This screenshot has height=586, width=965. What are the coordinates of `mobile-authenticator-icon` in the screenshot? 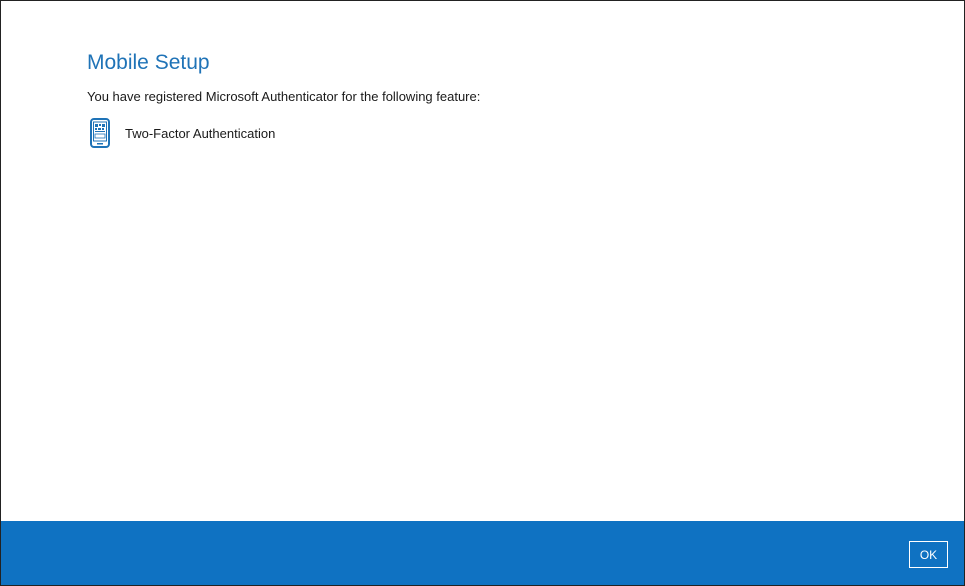 It's located at (100, 133).